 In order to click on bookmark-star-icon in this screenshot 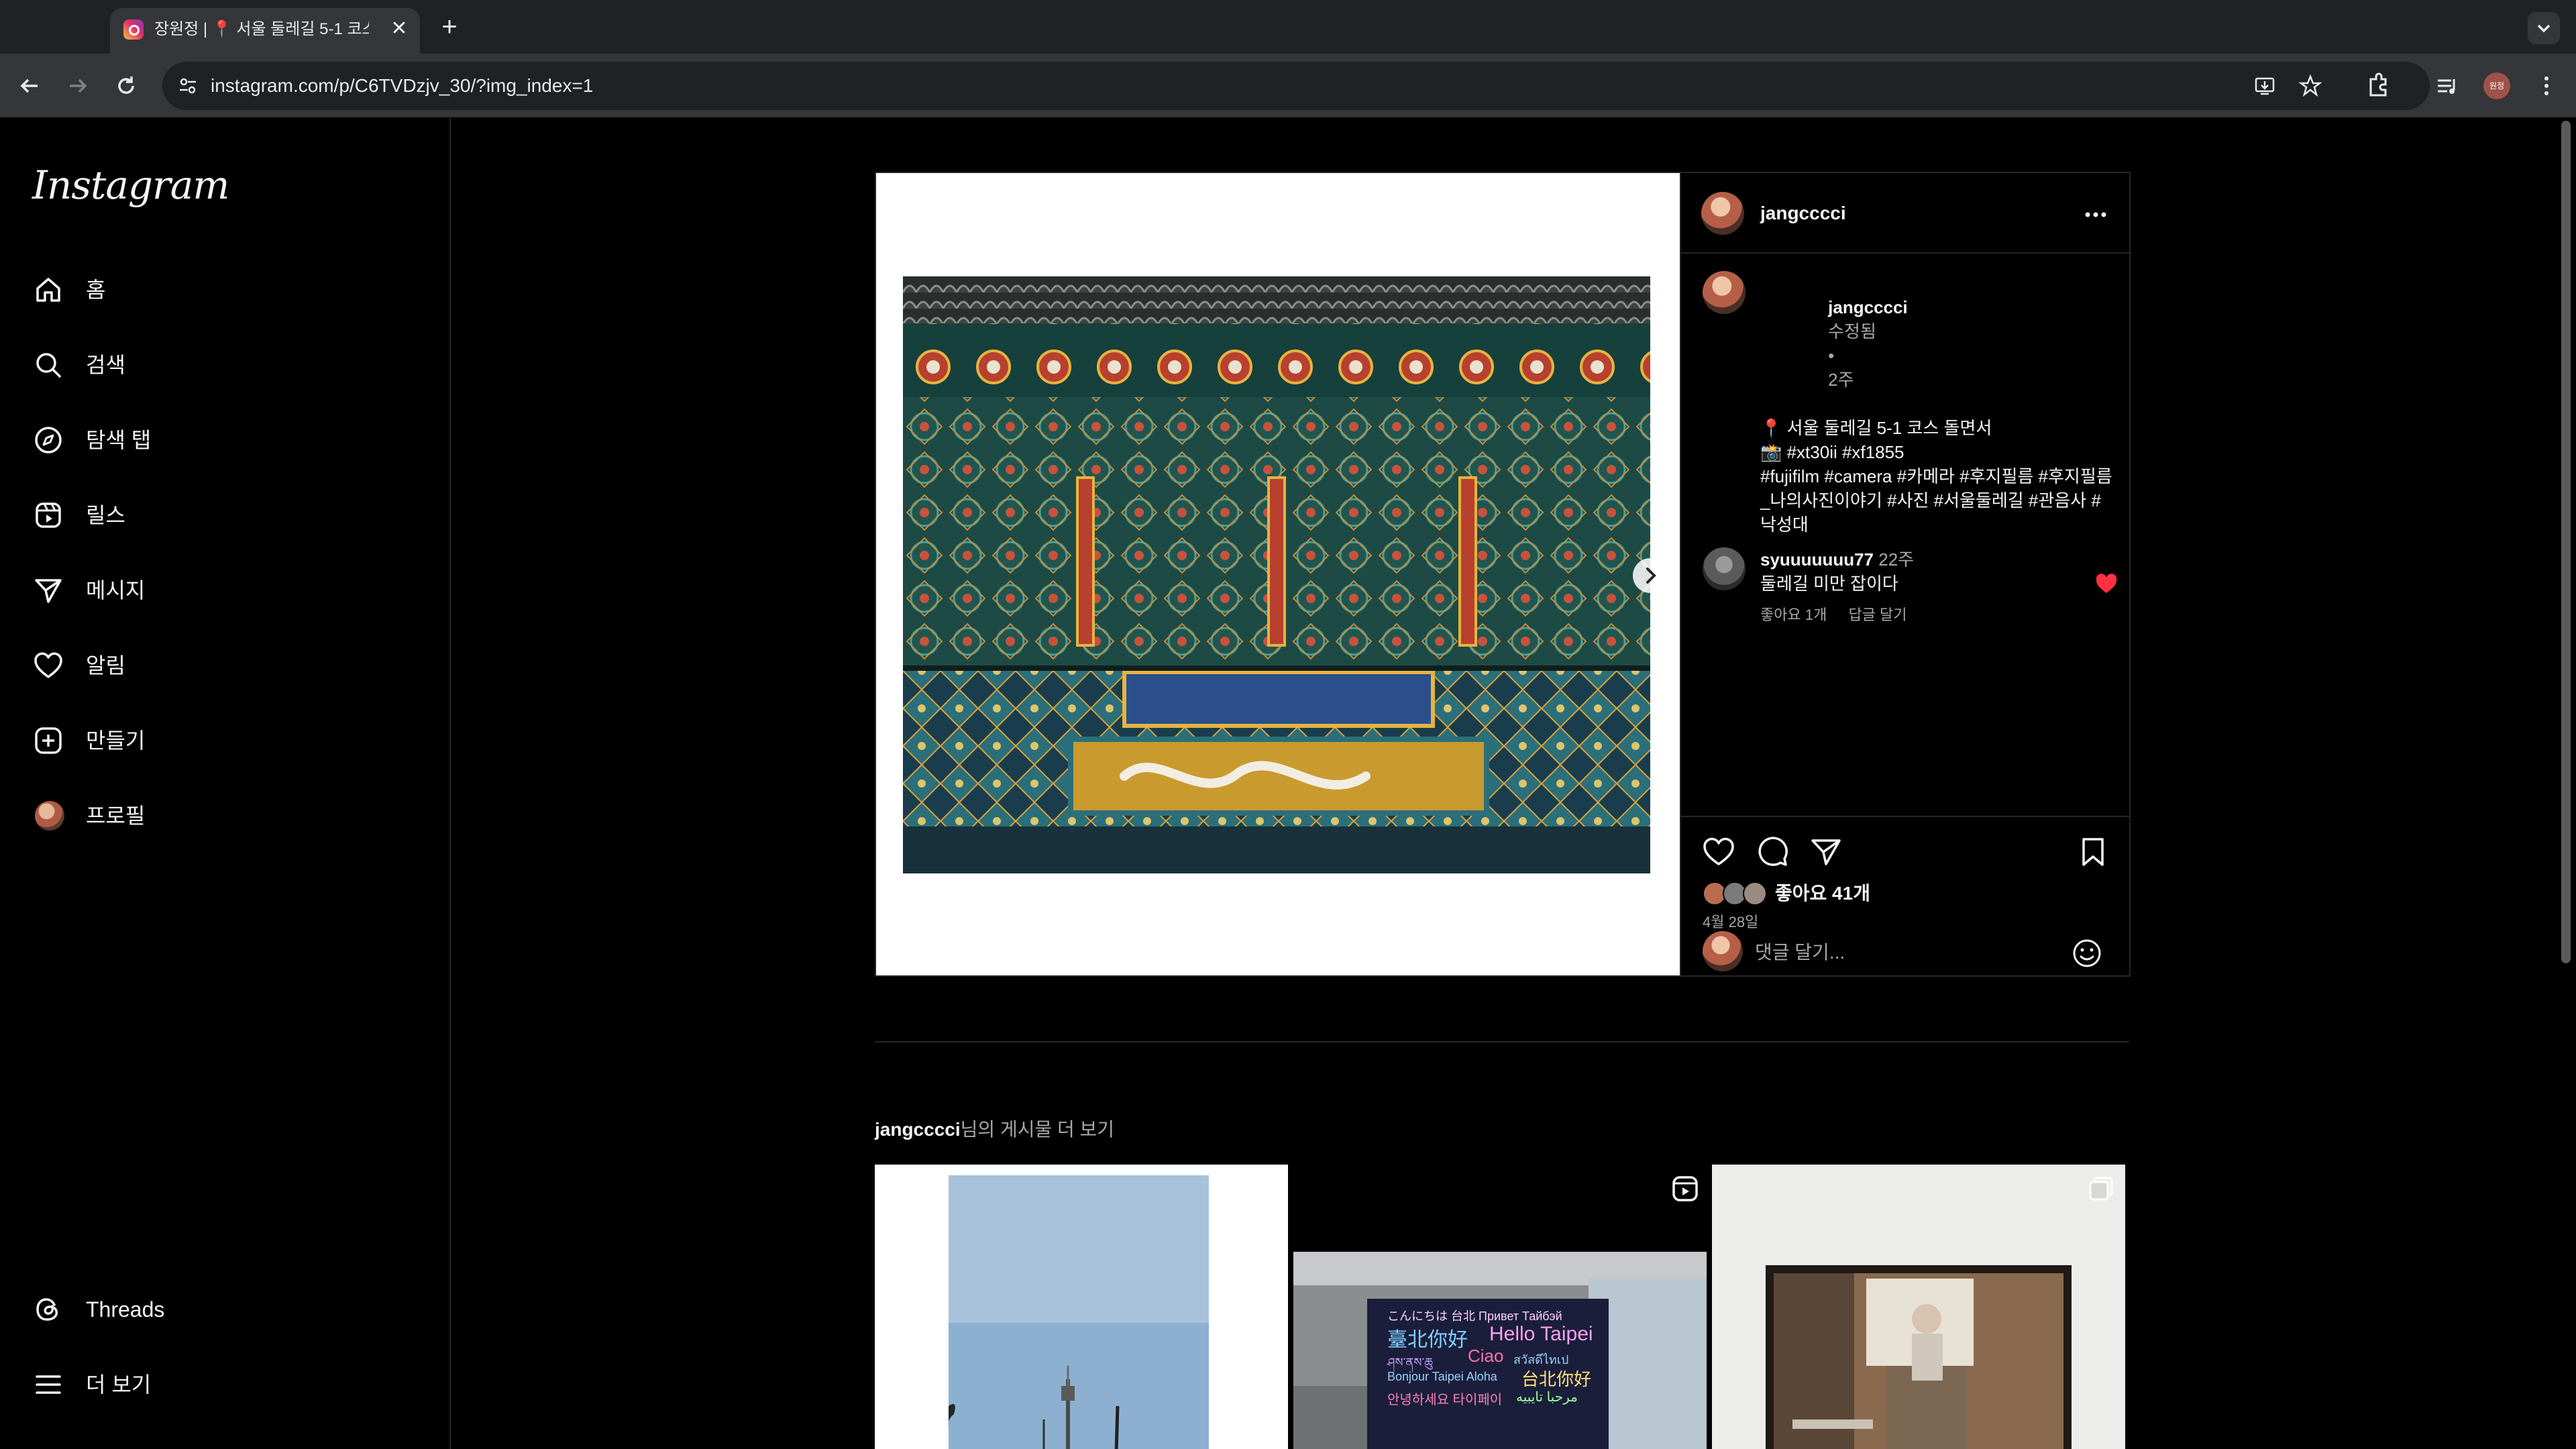, I will do `click(2310, 86)`.